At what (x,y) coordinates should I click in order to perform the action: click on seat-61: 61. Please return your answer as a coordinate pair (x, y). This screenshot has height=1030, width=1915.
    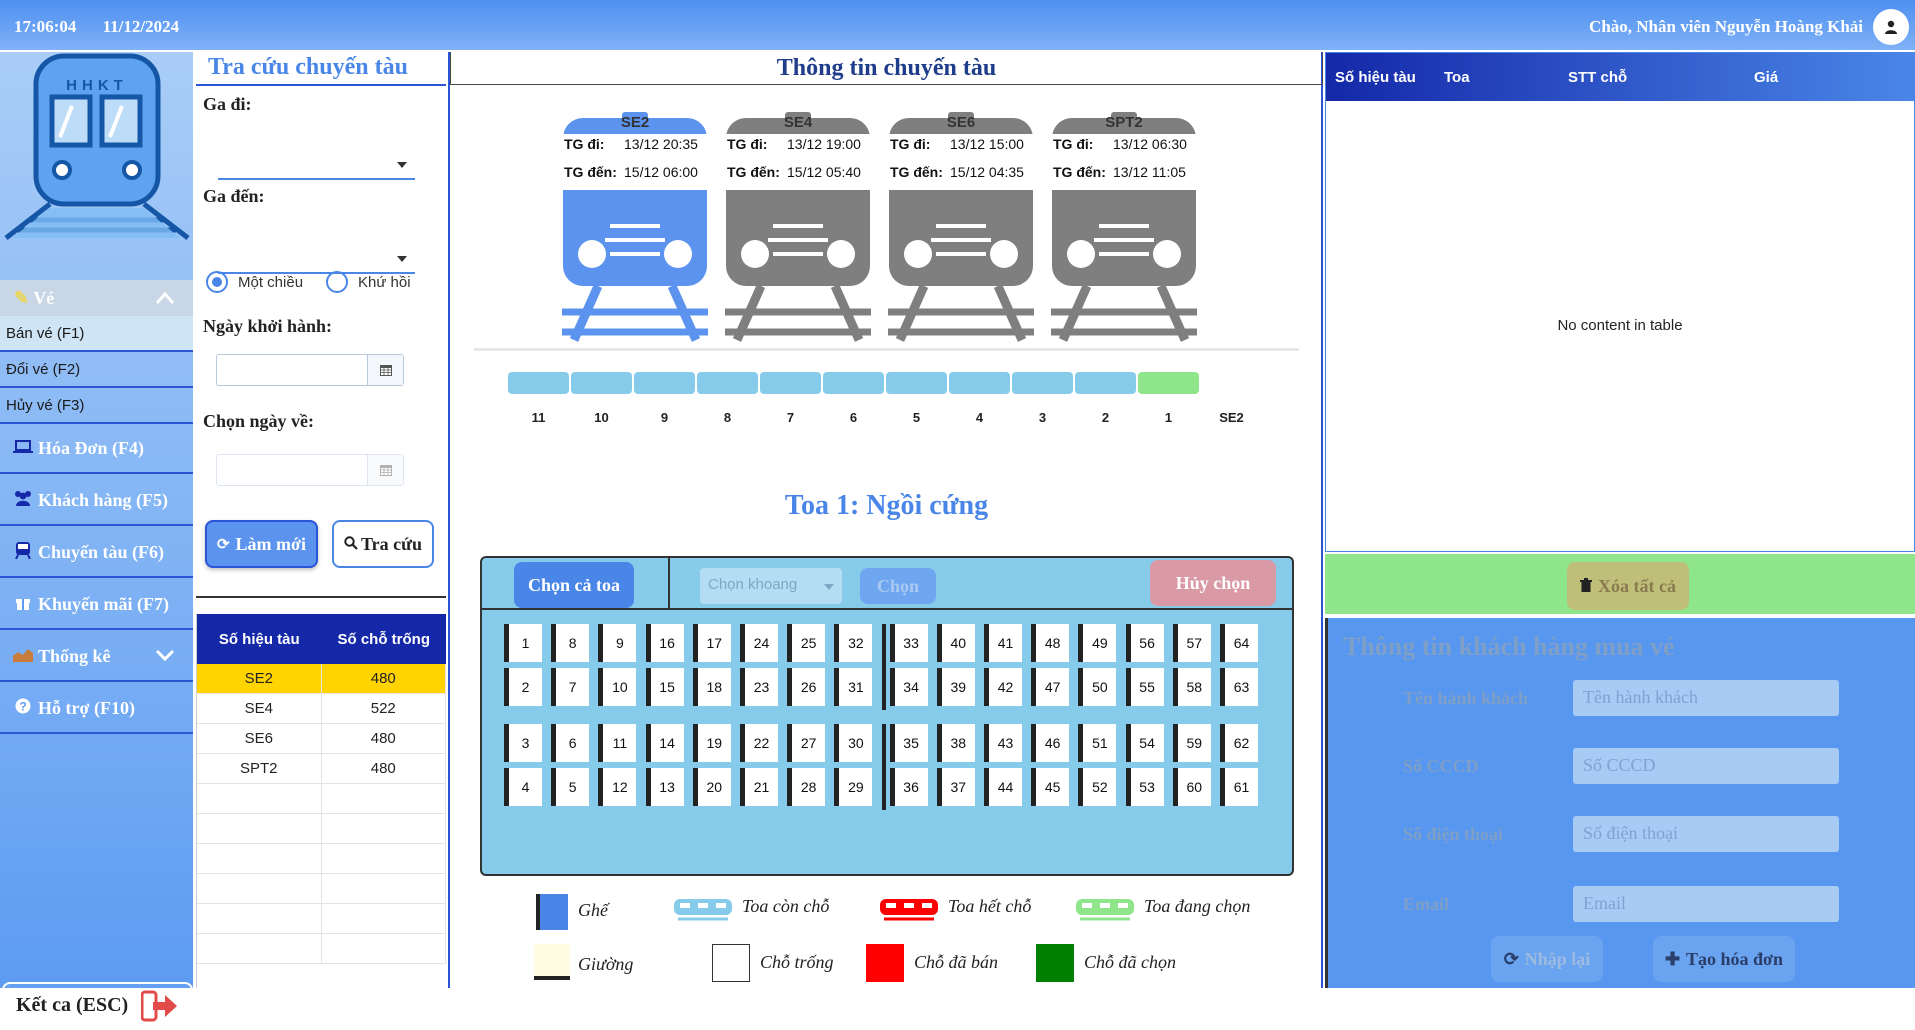
    Looking at the image, I should click on (1239, 787).